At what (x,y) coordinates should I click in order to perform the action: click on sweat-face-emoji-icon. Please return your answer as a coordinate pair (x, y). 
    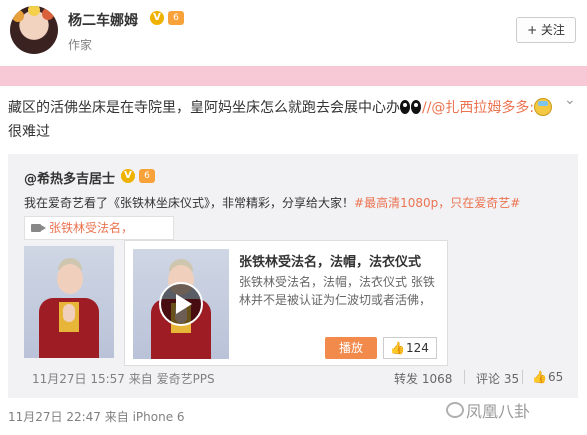
    Looking at the image, I should click on (543, 107).